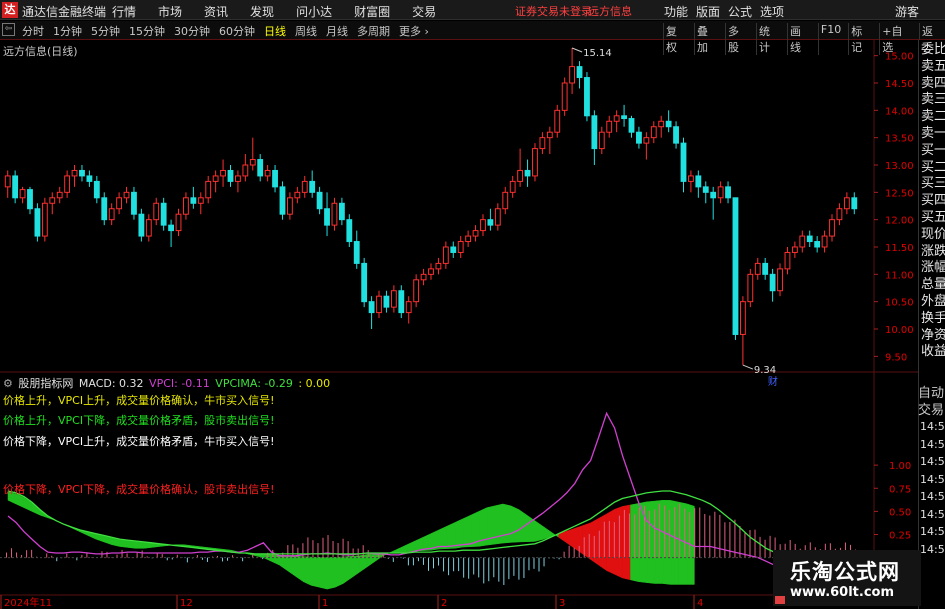 The height and width of the screenshot is (609, 945). Describe the element at coordinates (933, 117) in the screenshot. I see `side-label-4: 卖二` at that location.